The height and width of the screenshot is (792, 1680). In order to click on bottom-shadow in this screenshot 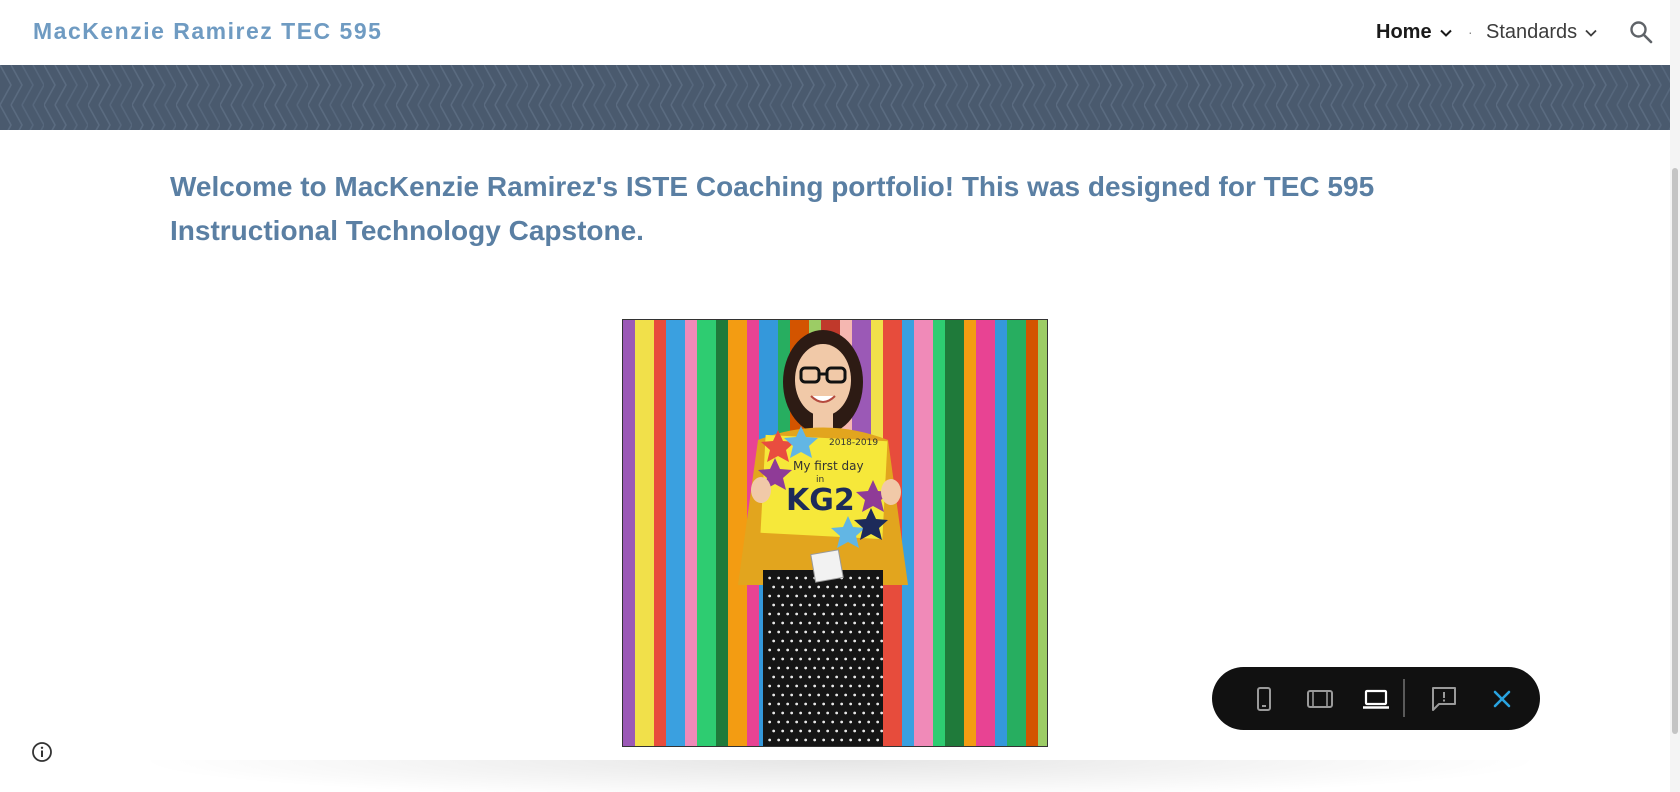, I will do `click(840, 776)`.